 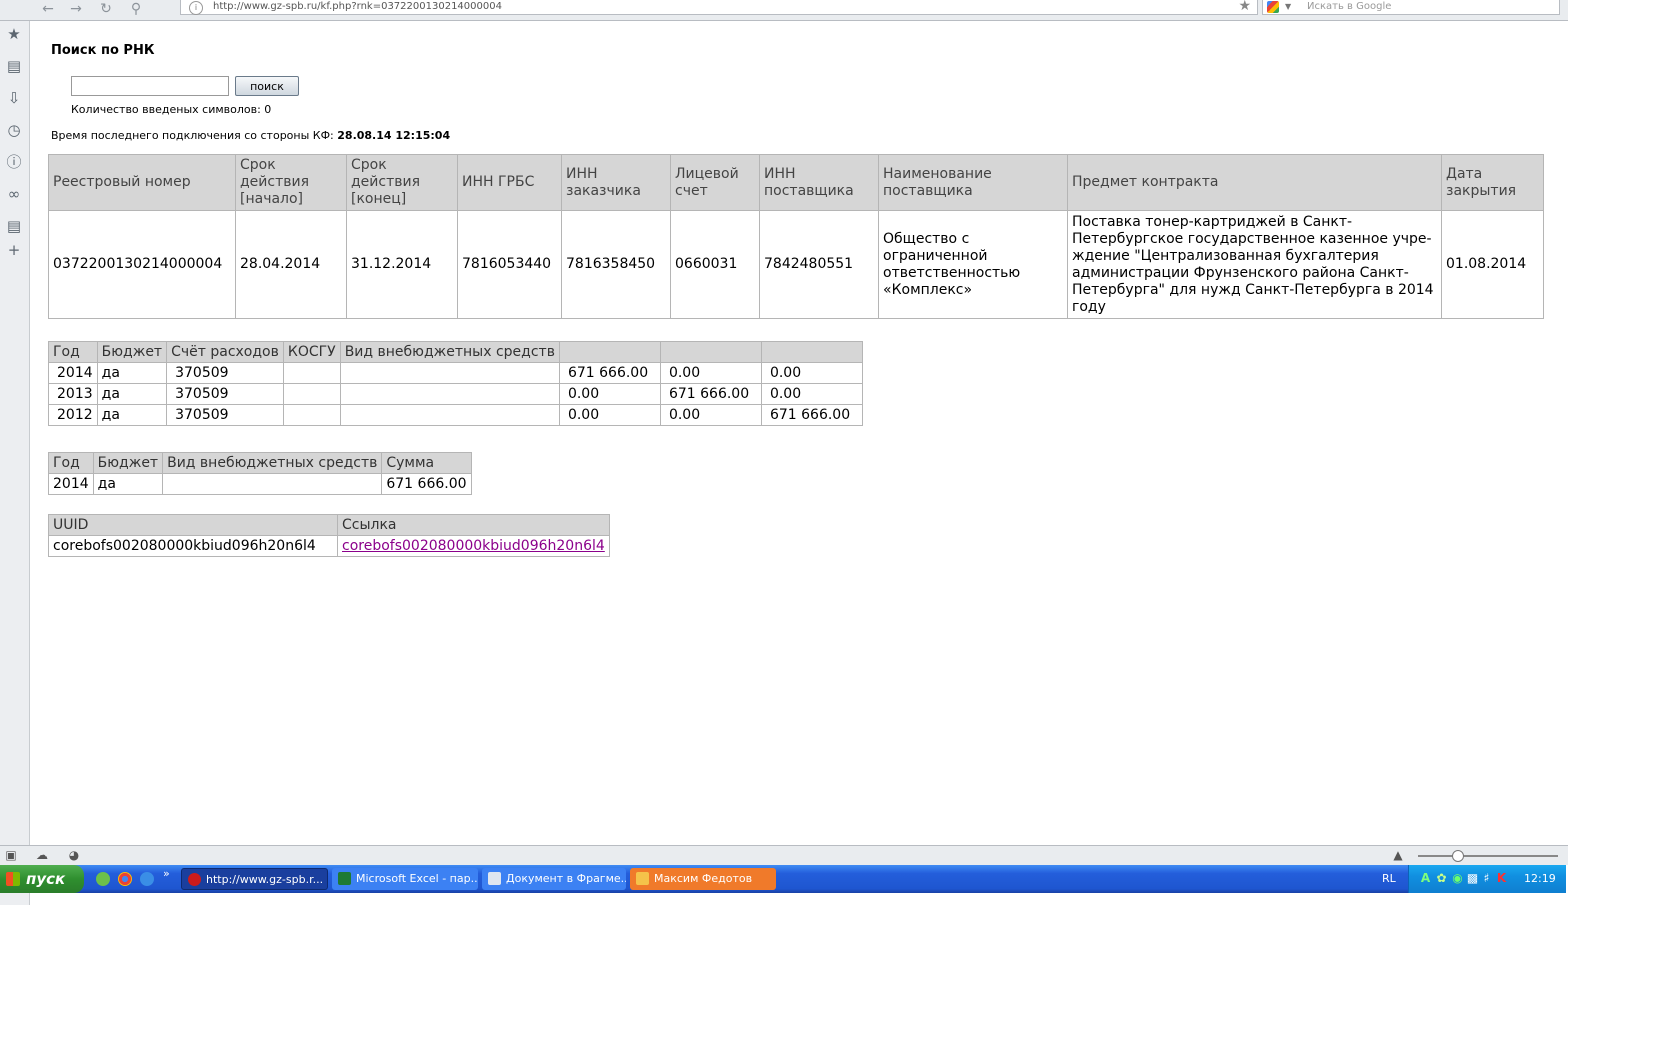 I want to click on search-placeholder: Искать в Google, so click(x=1349, y=6).